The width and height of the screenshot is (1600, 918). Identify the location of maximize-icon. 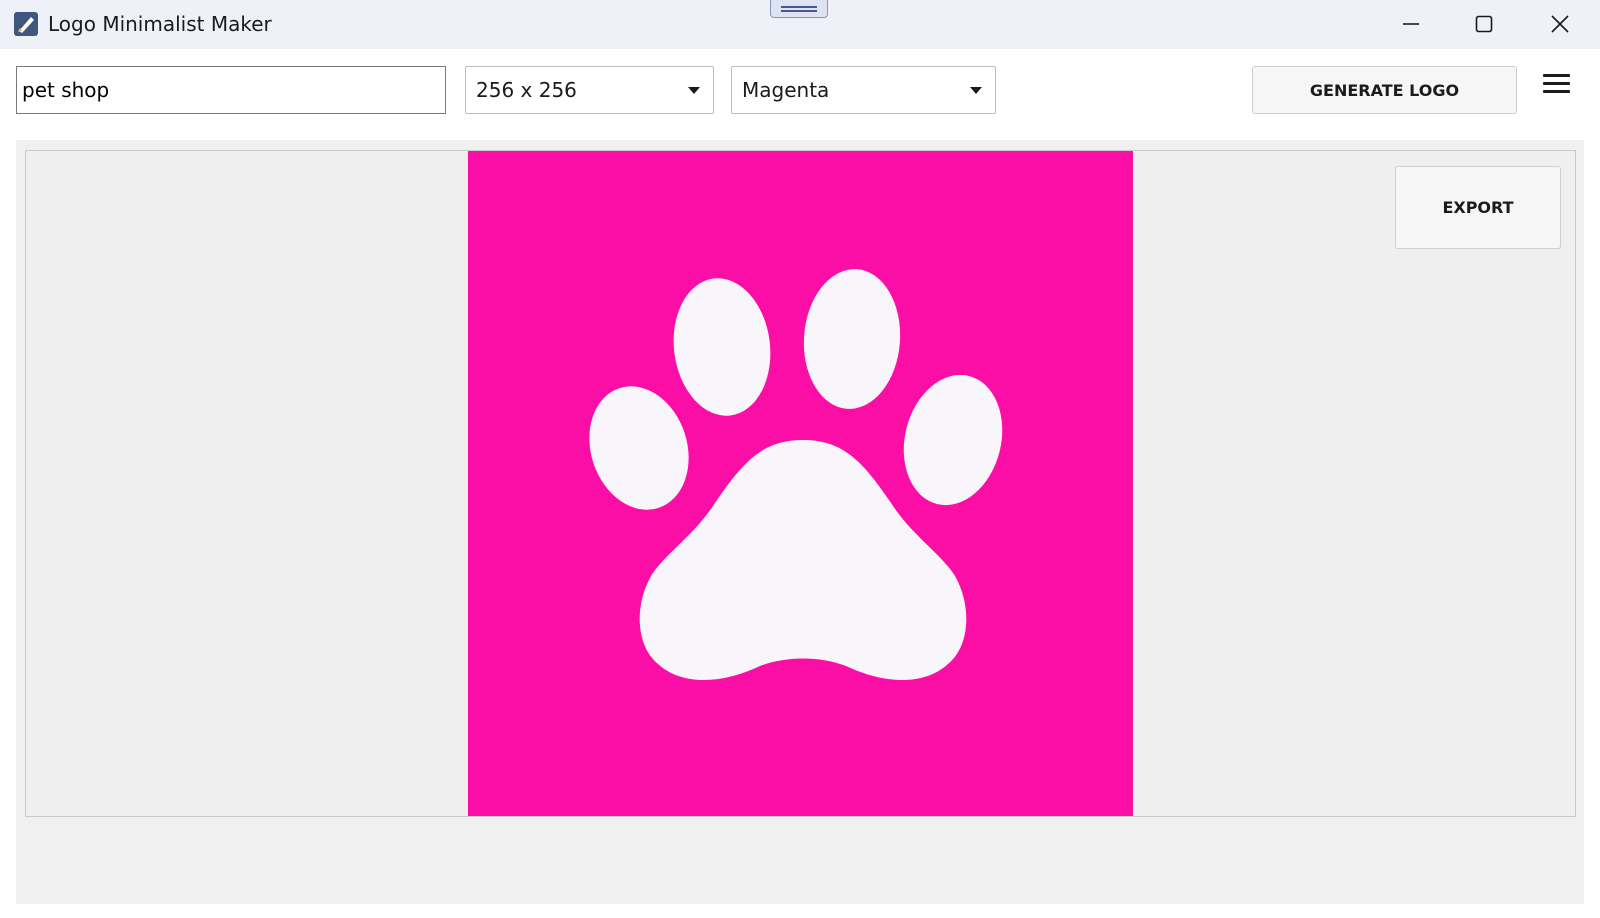
(1484, 24).